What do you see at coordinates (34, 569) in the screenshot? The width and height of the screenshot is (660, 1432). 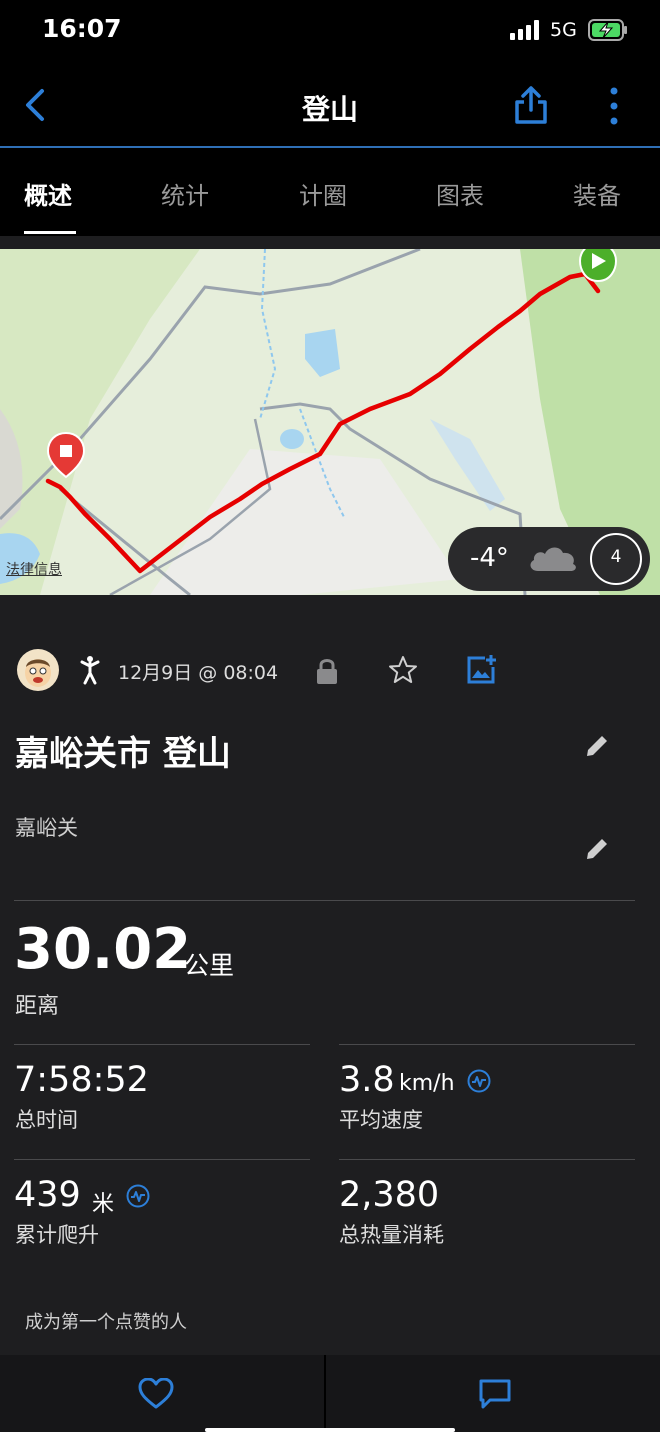 I see `legal-info-link: 法律信息` at bounding box center [34, 569].